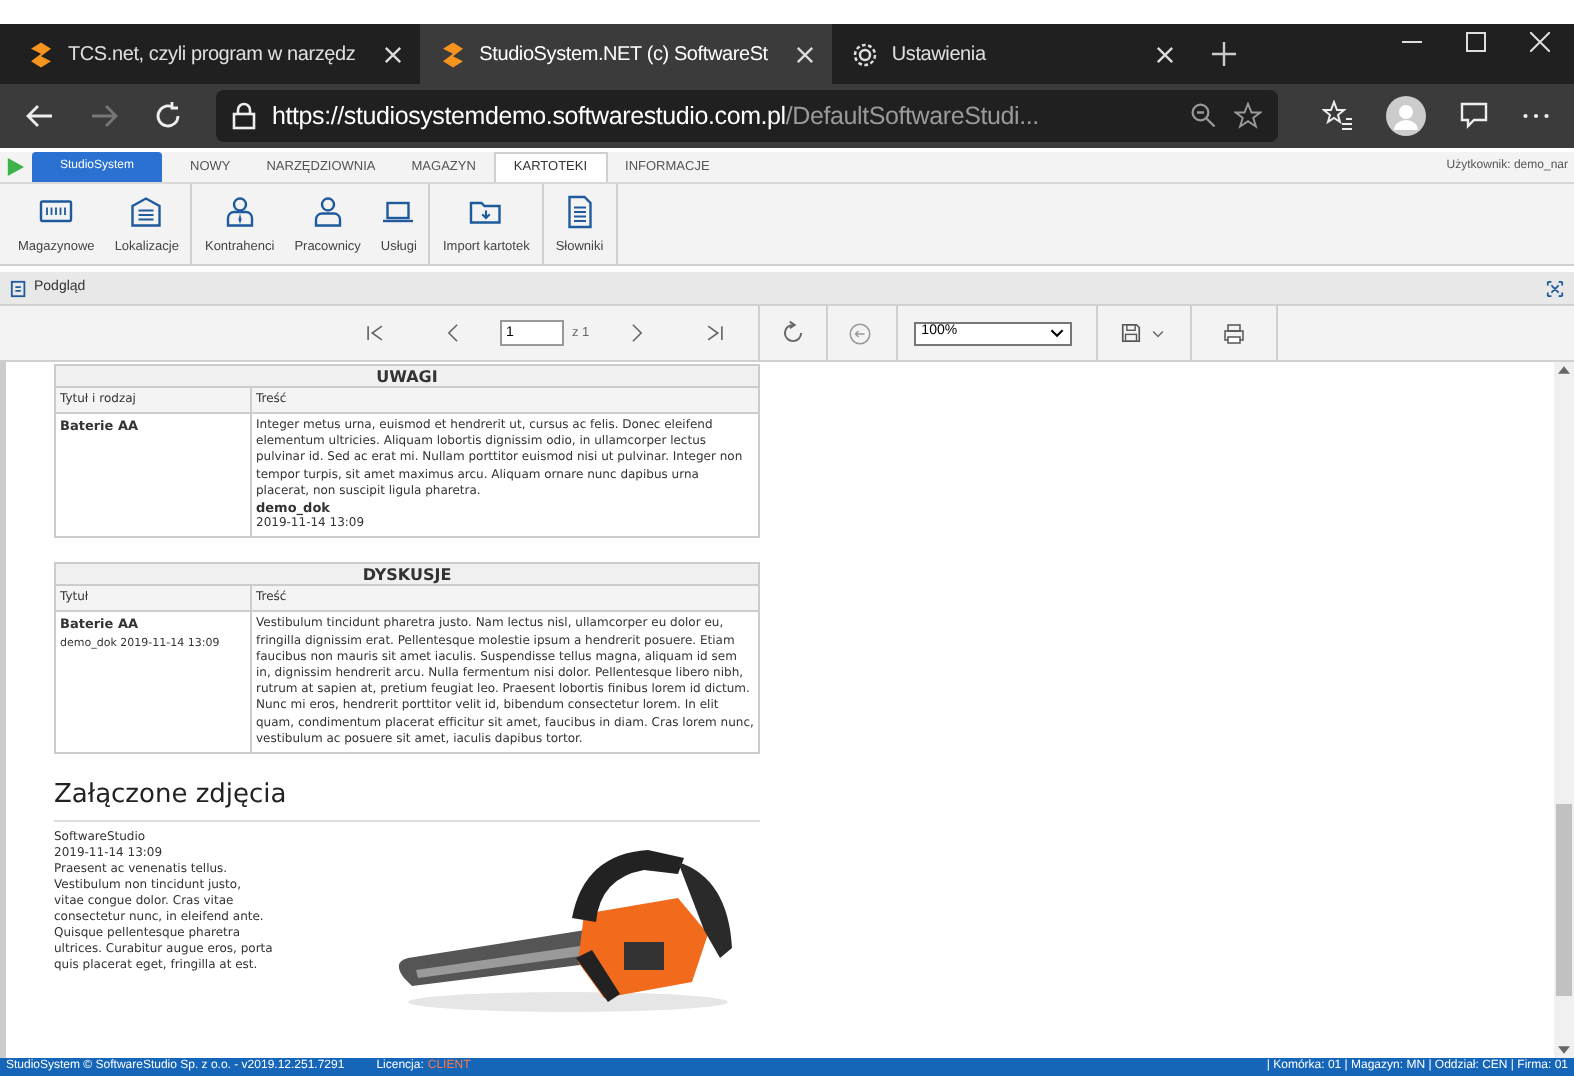 The height and width of the screenshot is (1076, 1574). What do you see at coordinates (1233, 333) in the screenshot?
I see `print-icon` at bounding box center [1233, 333].